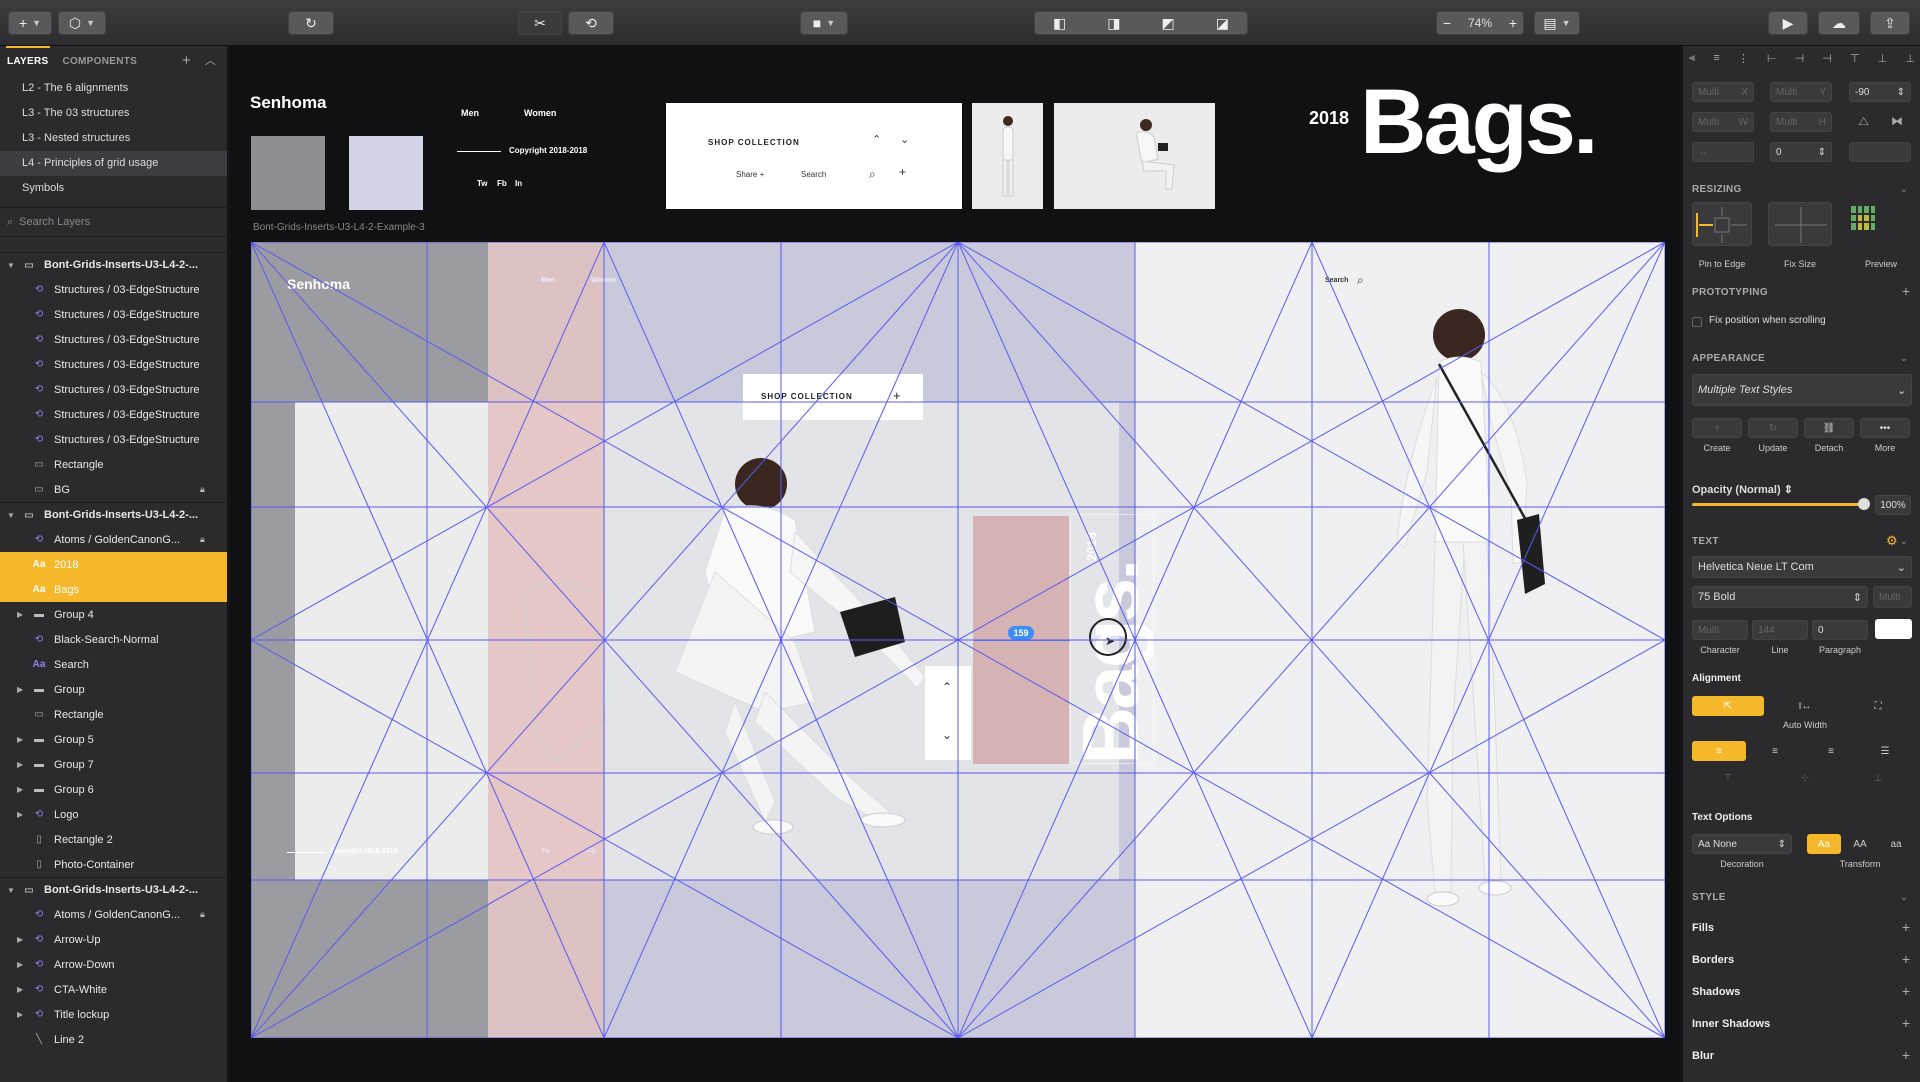 This screenshot has width=1920, height=1082. I want to click on layer-group: ▶ ▬ Group 7, so click(113, 764).